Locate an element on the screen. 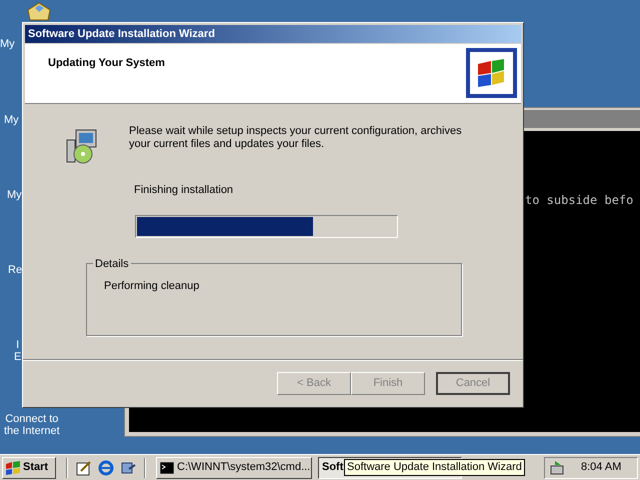 The width and height of the screenshot is (640, 480). tooltip: Software Update Installation Wizard is located at coordinates (434, 467).